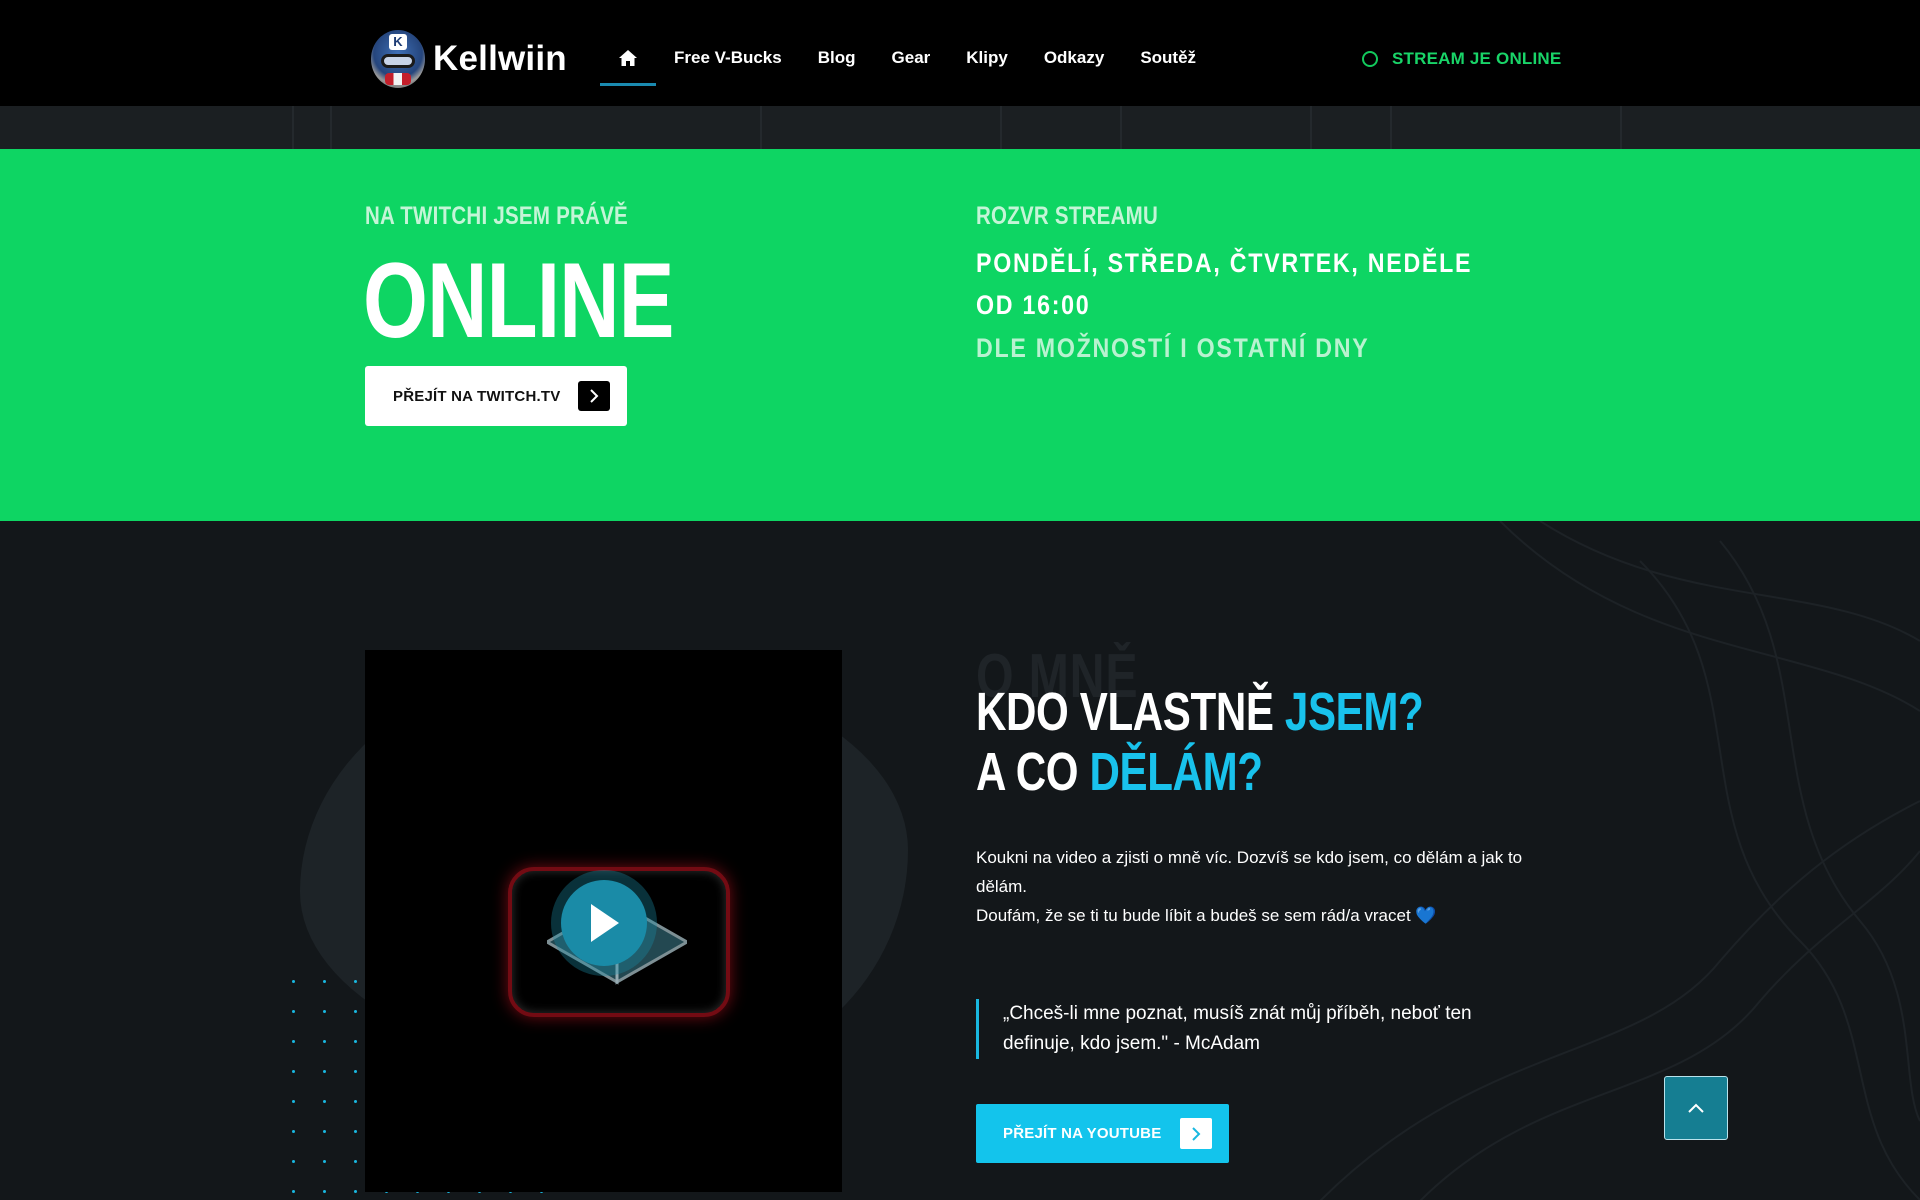  I want to click on decorative-strip, so click(960, 127).